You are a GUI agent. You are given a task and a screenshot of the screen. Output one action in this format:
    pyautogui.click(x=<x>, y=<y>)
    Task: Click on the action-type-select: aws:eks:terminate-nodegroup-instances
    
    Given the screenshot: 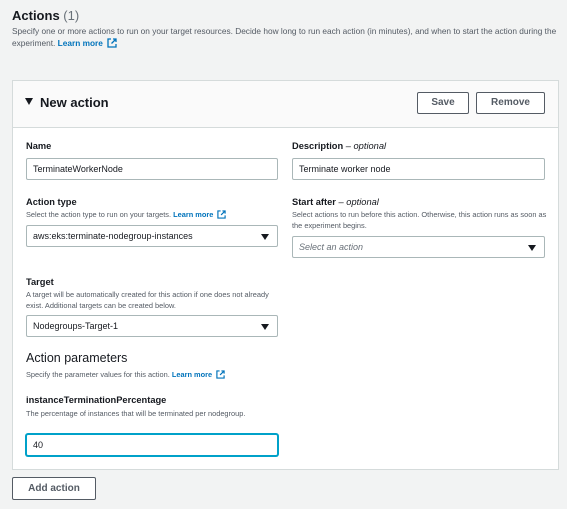 What is the action you would take?
    pyautogui.click(x=152, y=236)
    